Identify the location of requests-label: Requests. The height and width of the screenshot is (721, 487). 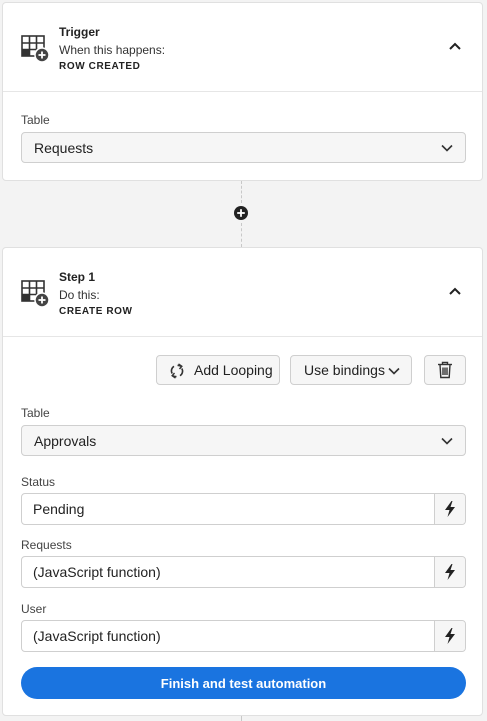
(46, 545).